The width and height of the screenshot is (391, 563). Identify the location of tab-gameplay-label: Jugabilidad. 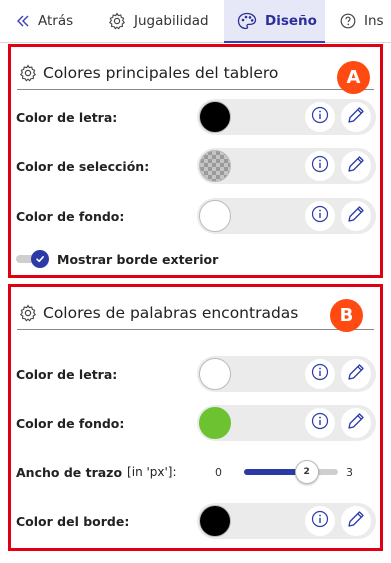
(171, 21).